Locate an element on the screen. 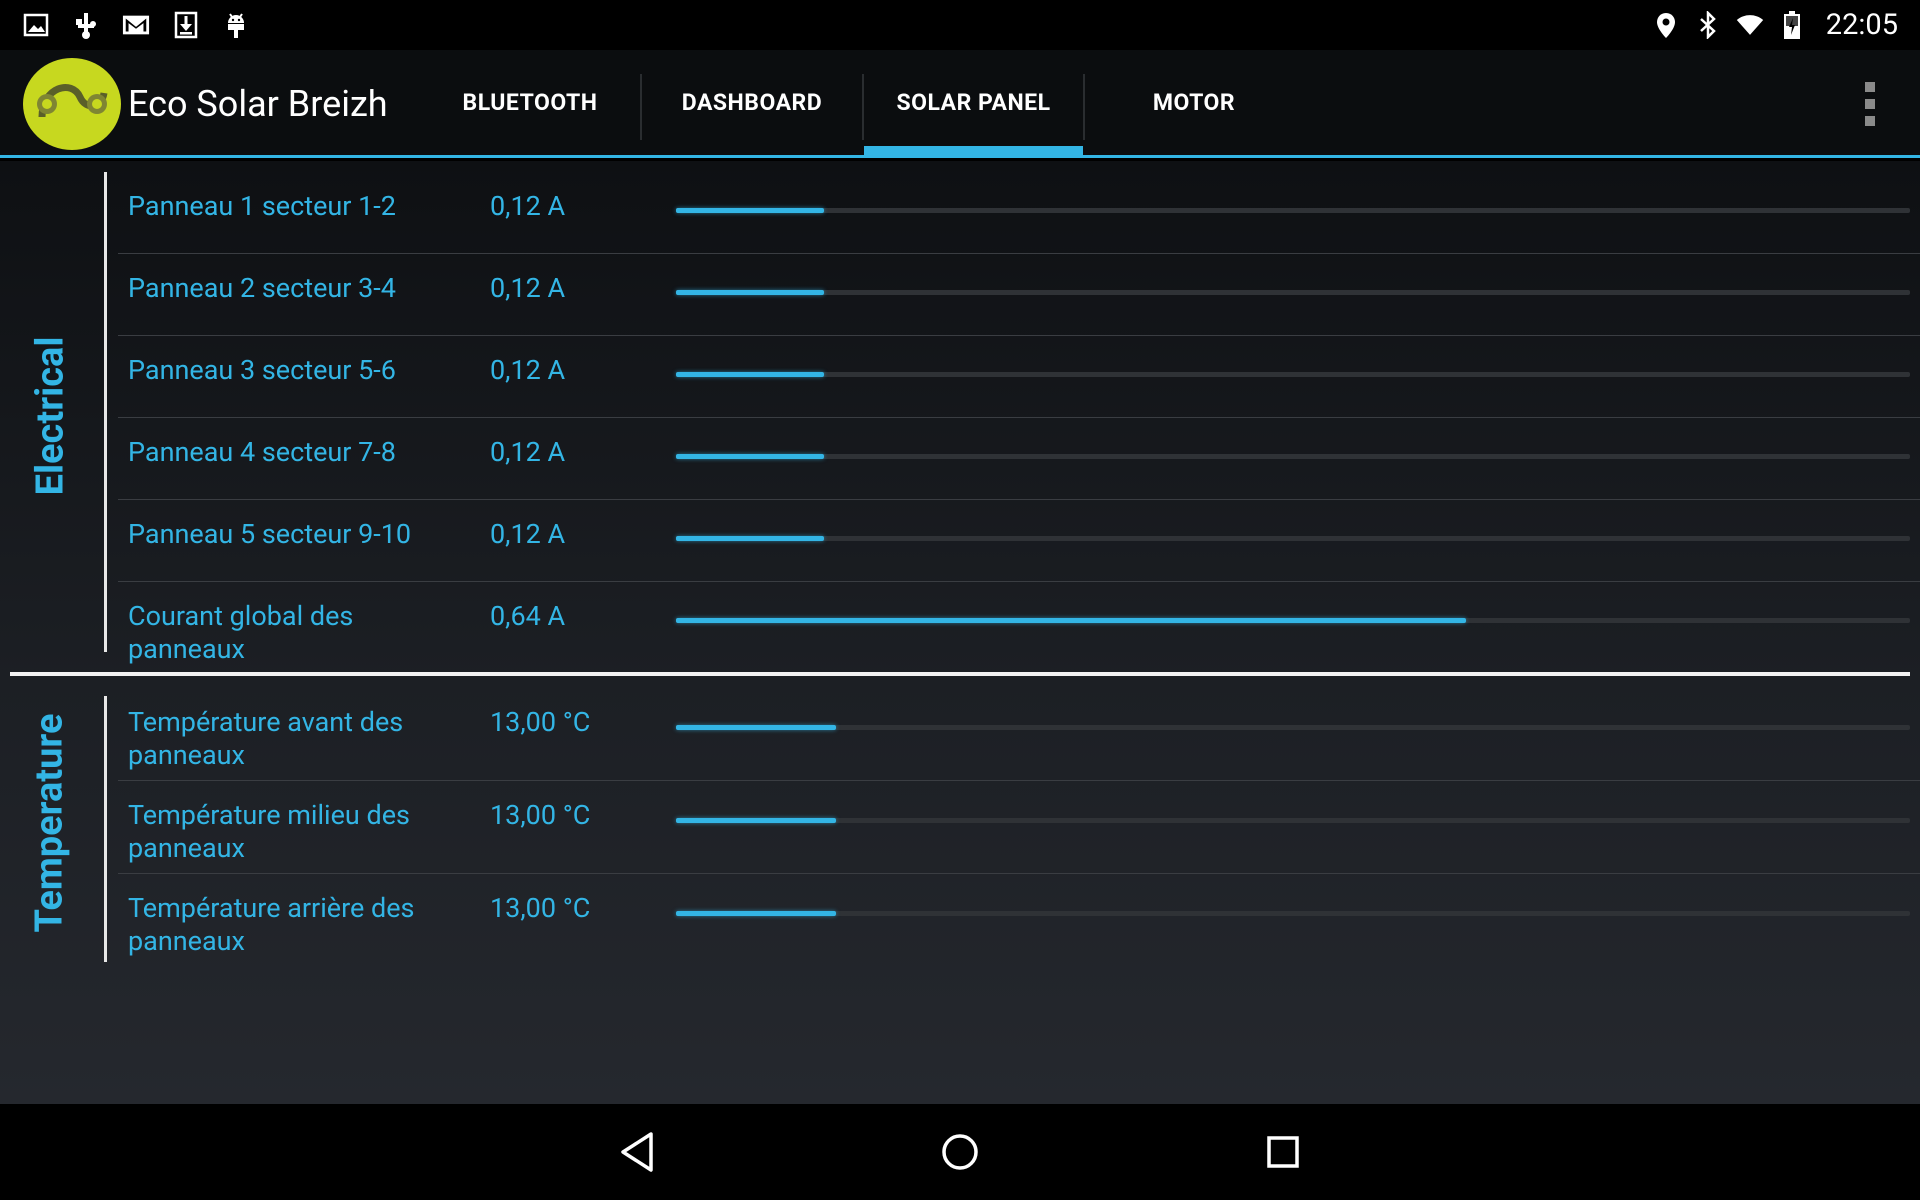  bluetooth-icon is located at coordinates (1708, 25).